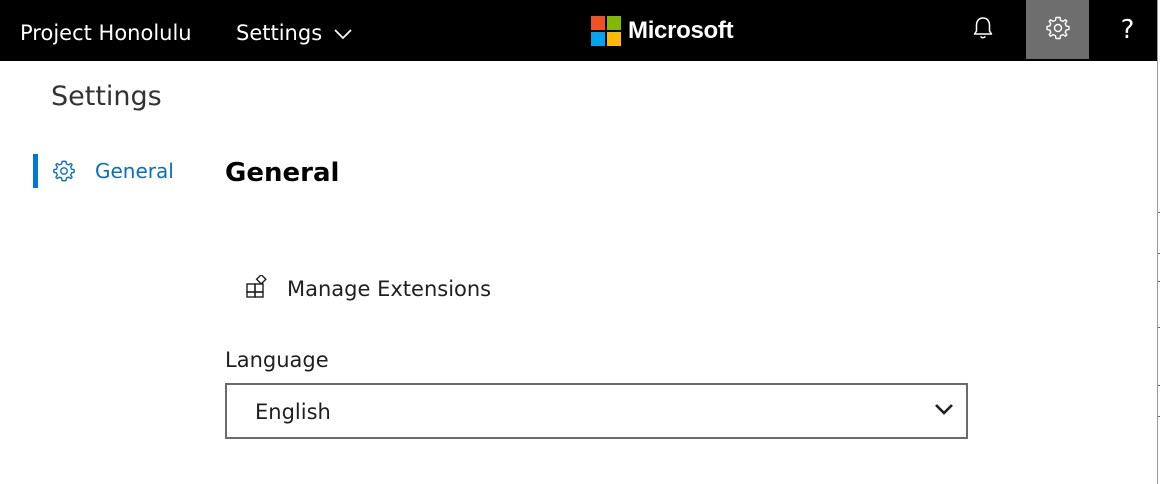 This screenshot has height=484, width=1161. Describe the element at coordinates (293, 412) in the screenshot. I see `language-selected-value: English` at that location.